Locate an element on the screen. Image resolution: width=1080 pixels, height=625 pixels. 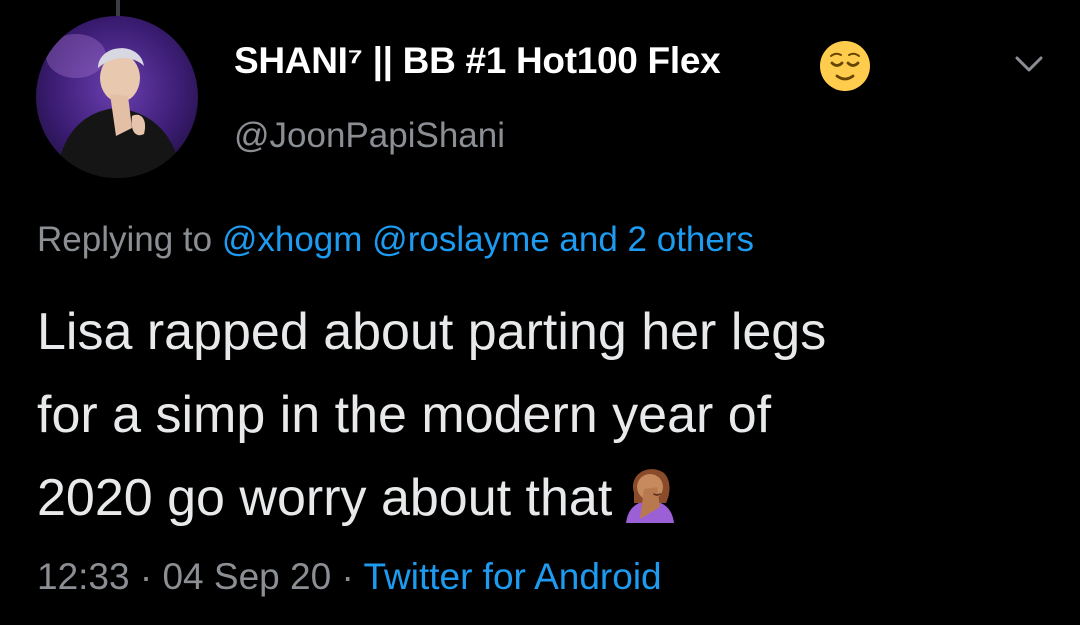
avatar is located at coordinates (117, 97).